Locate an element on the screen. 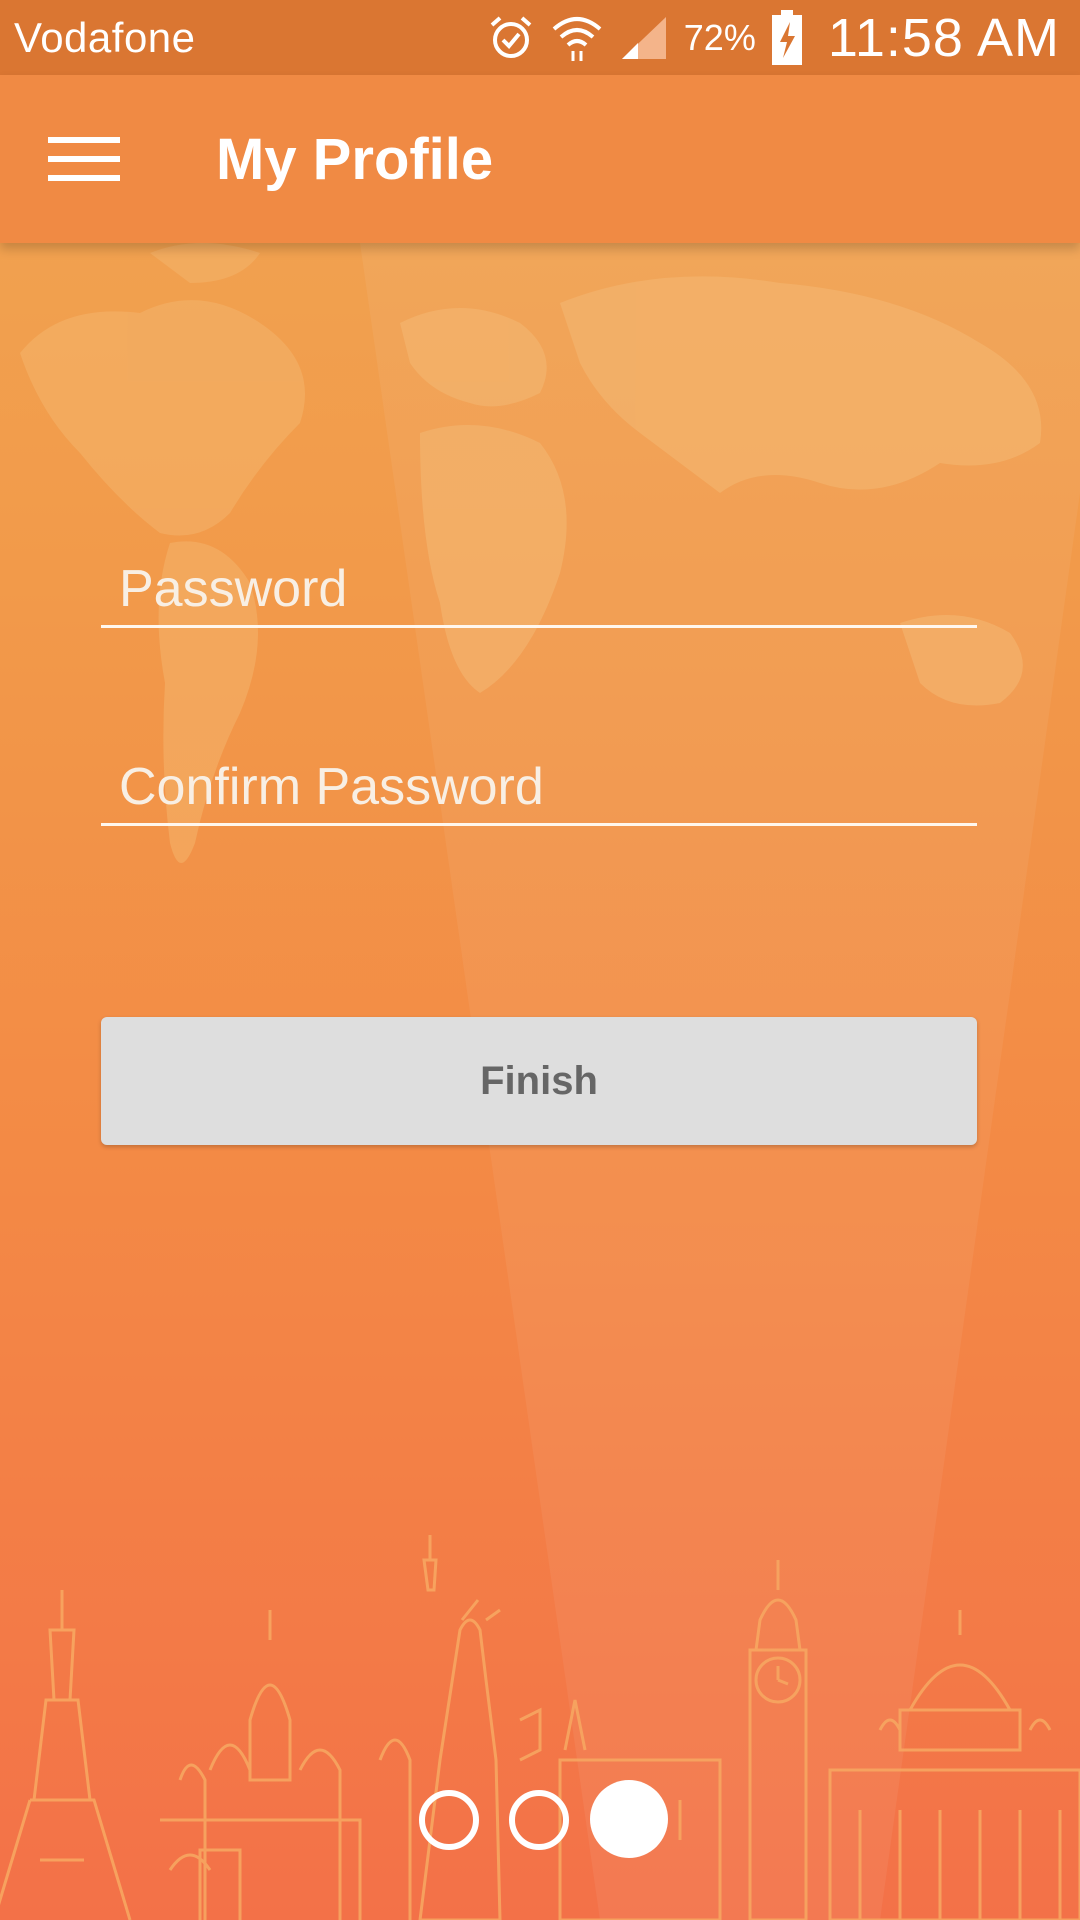 This screenshot has height=1920, width=1080. password-field is located at coordinates (539, 589).